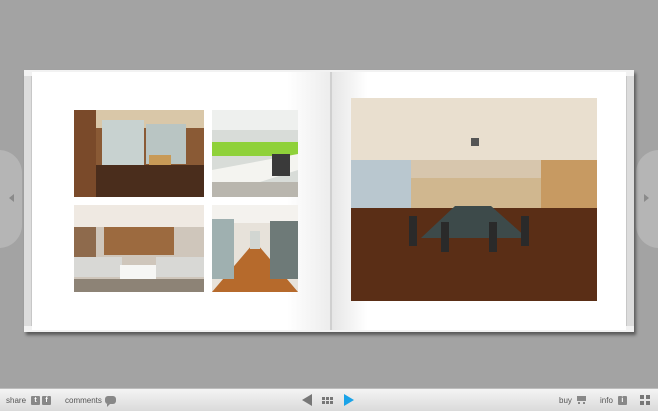 Image resolution: width=658 pixels, height=411 pixels. I want to click on next-page-arrow, so click(647, 199).